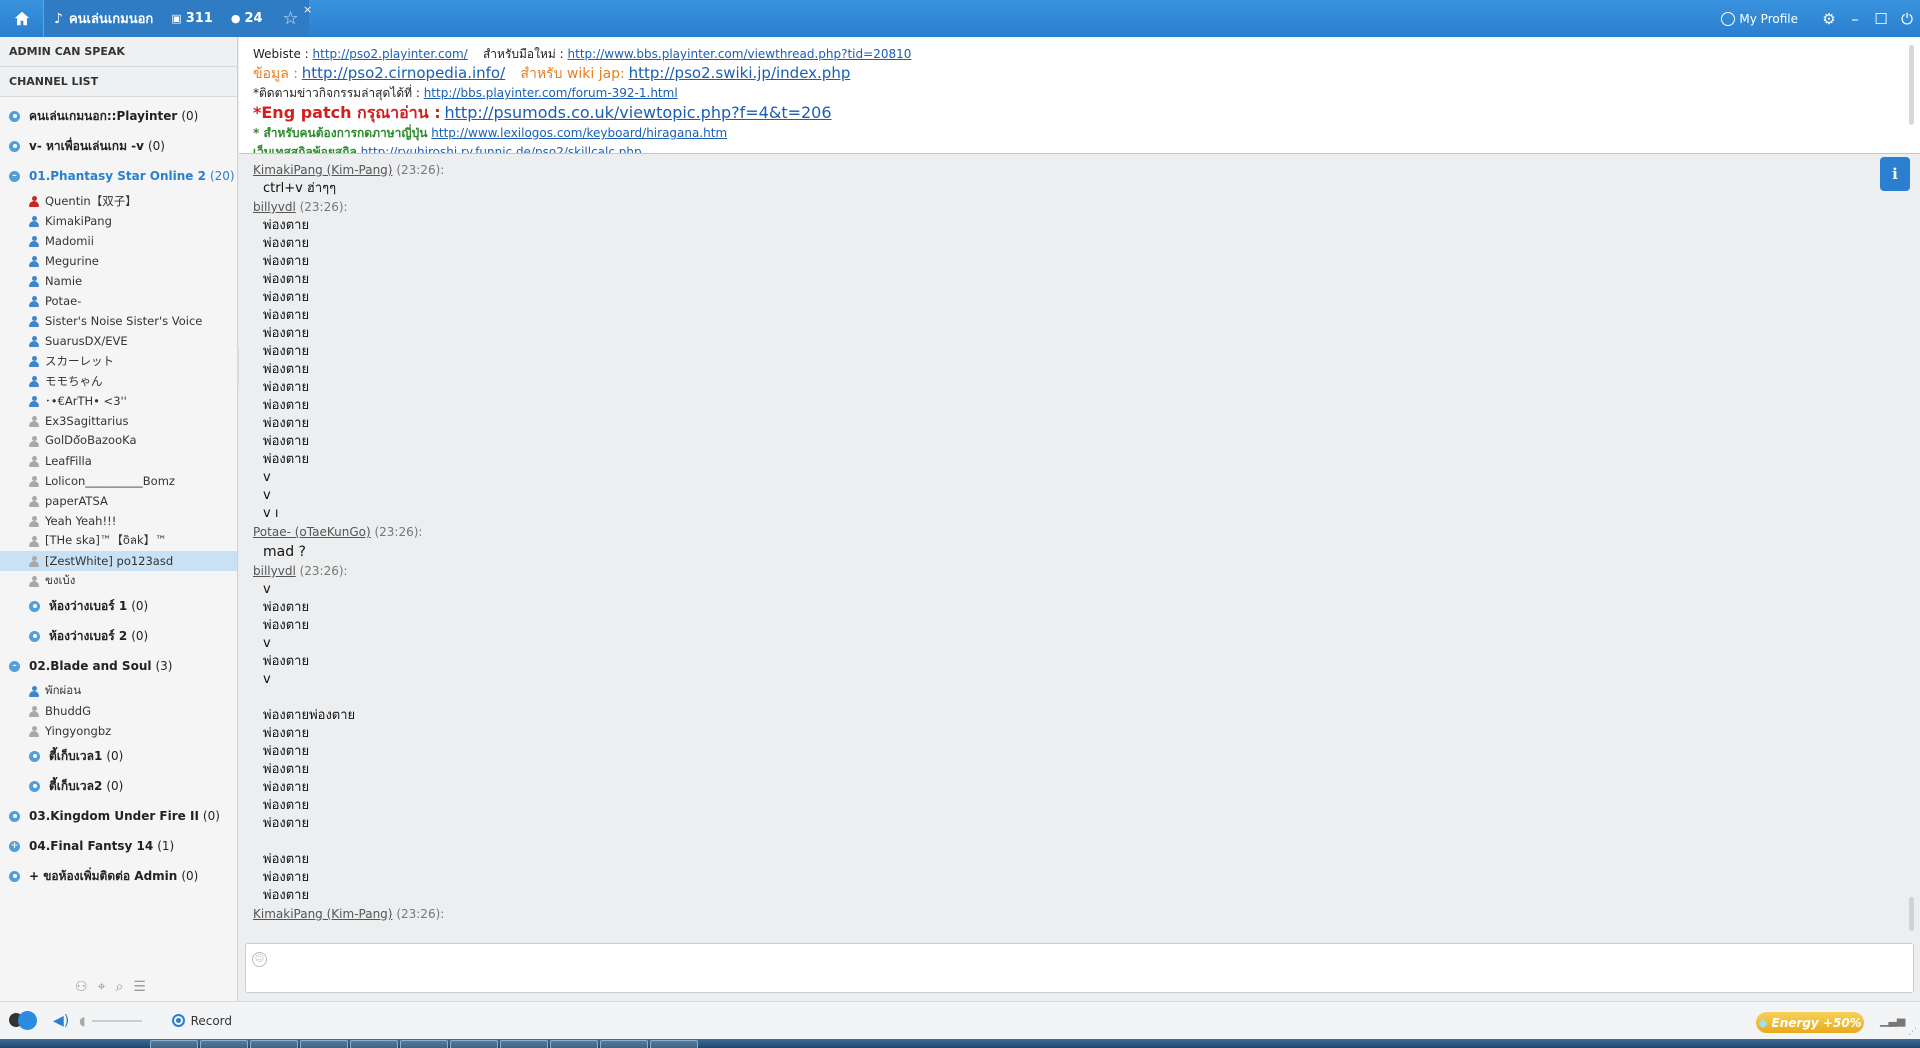  I want to click on user-row: Madomii, so click(118, 241).